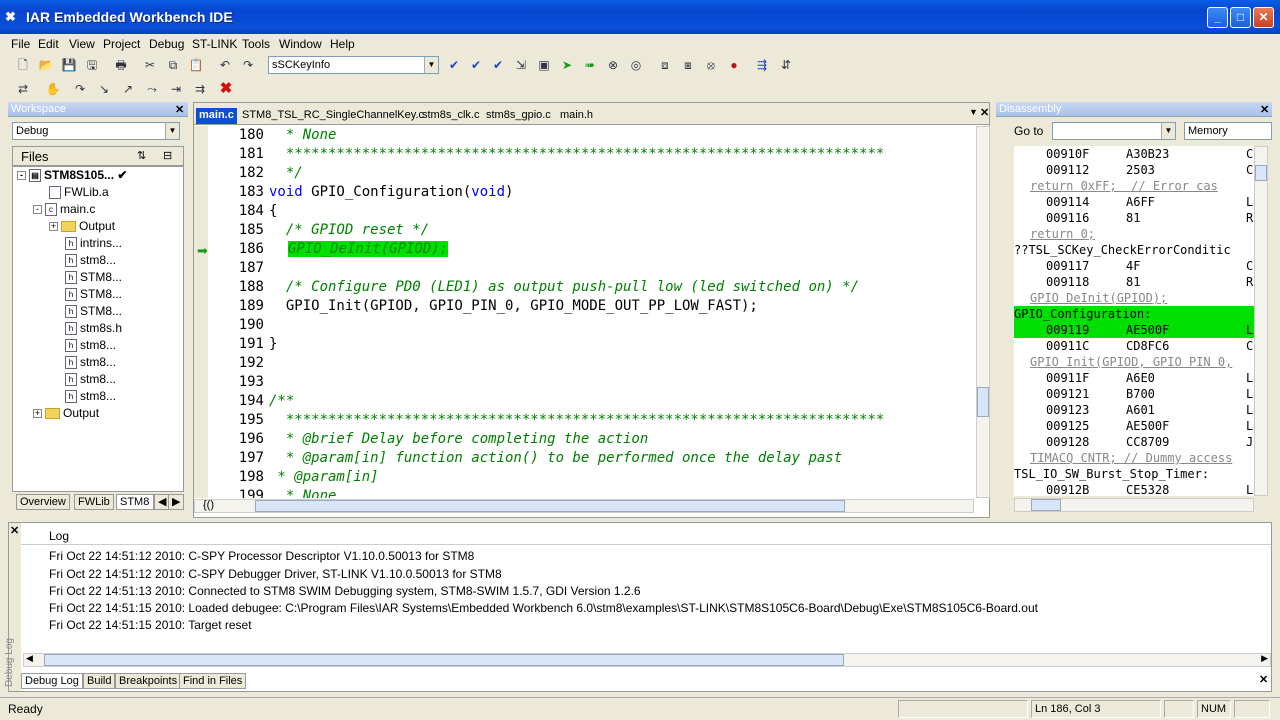 This screenshot has width=1280, height=720. Describe the element at coordinates (121, 65) in the screenshot. I see `print-icon: 🖶` at that location.